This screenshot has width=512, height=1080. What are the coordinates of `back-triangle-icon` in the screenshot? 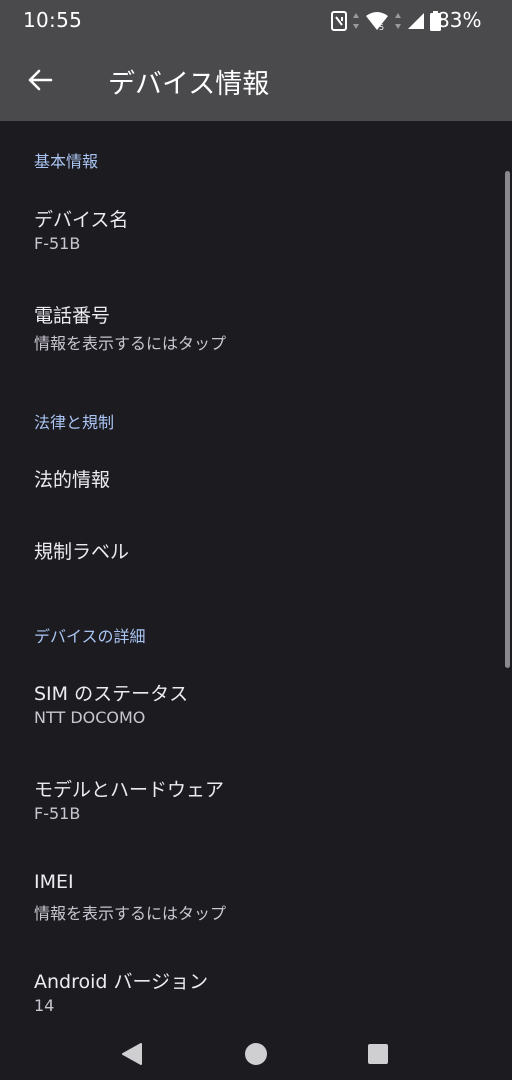 It's located at (132, 1054).